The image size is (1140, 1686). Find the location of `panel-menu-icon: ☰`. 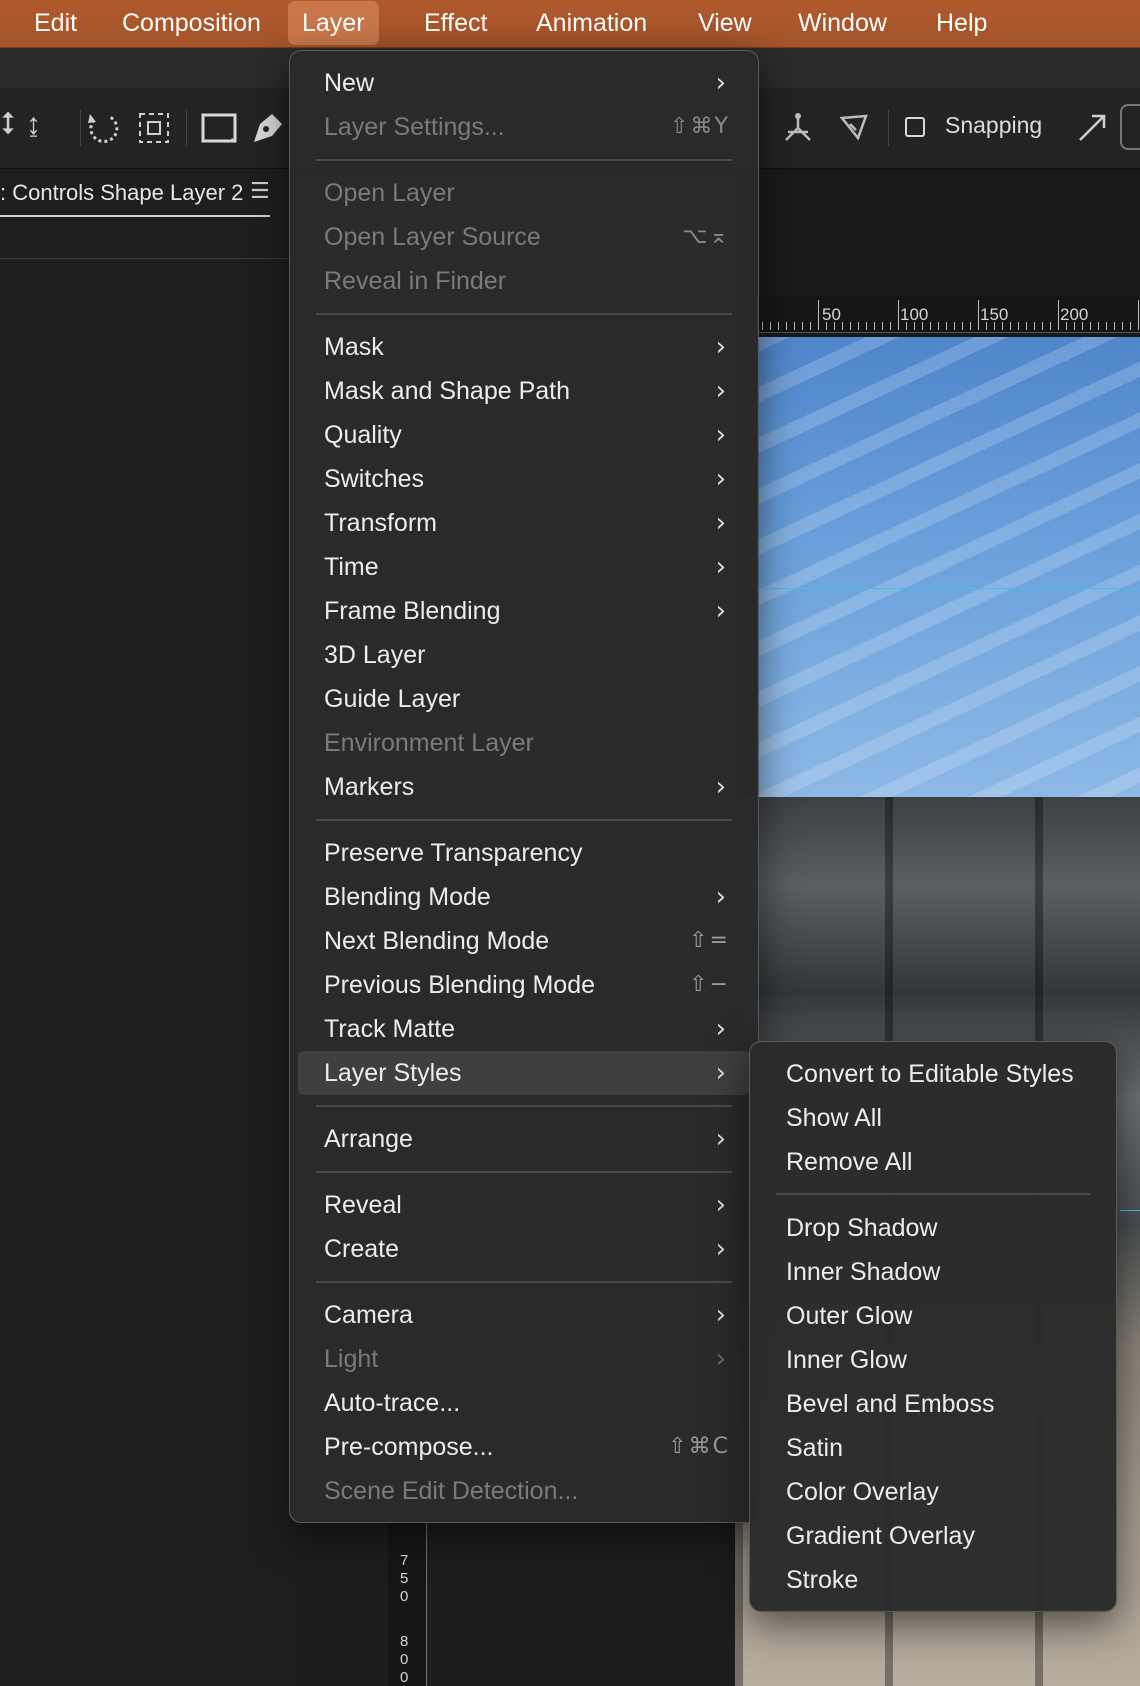

panel-menu-icon: ☰ is located at coordinates (260, 191).